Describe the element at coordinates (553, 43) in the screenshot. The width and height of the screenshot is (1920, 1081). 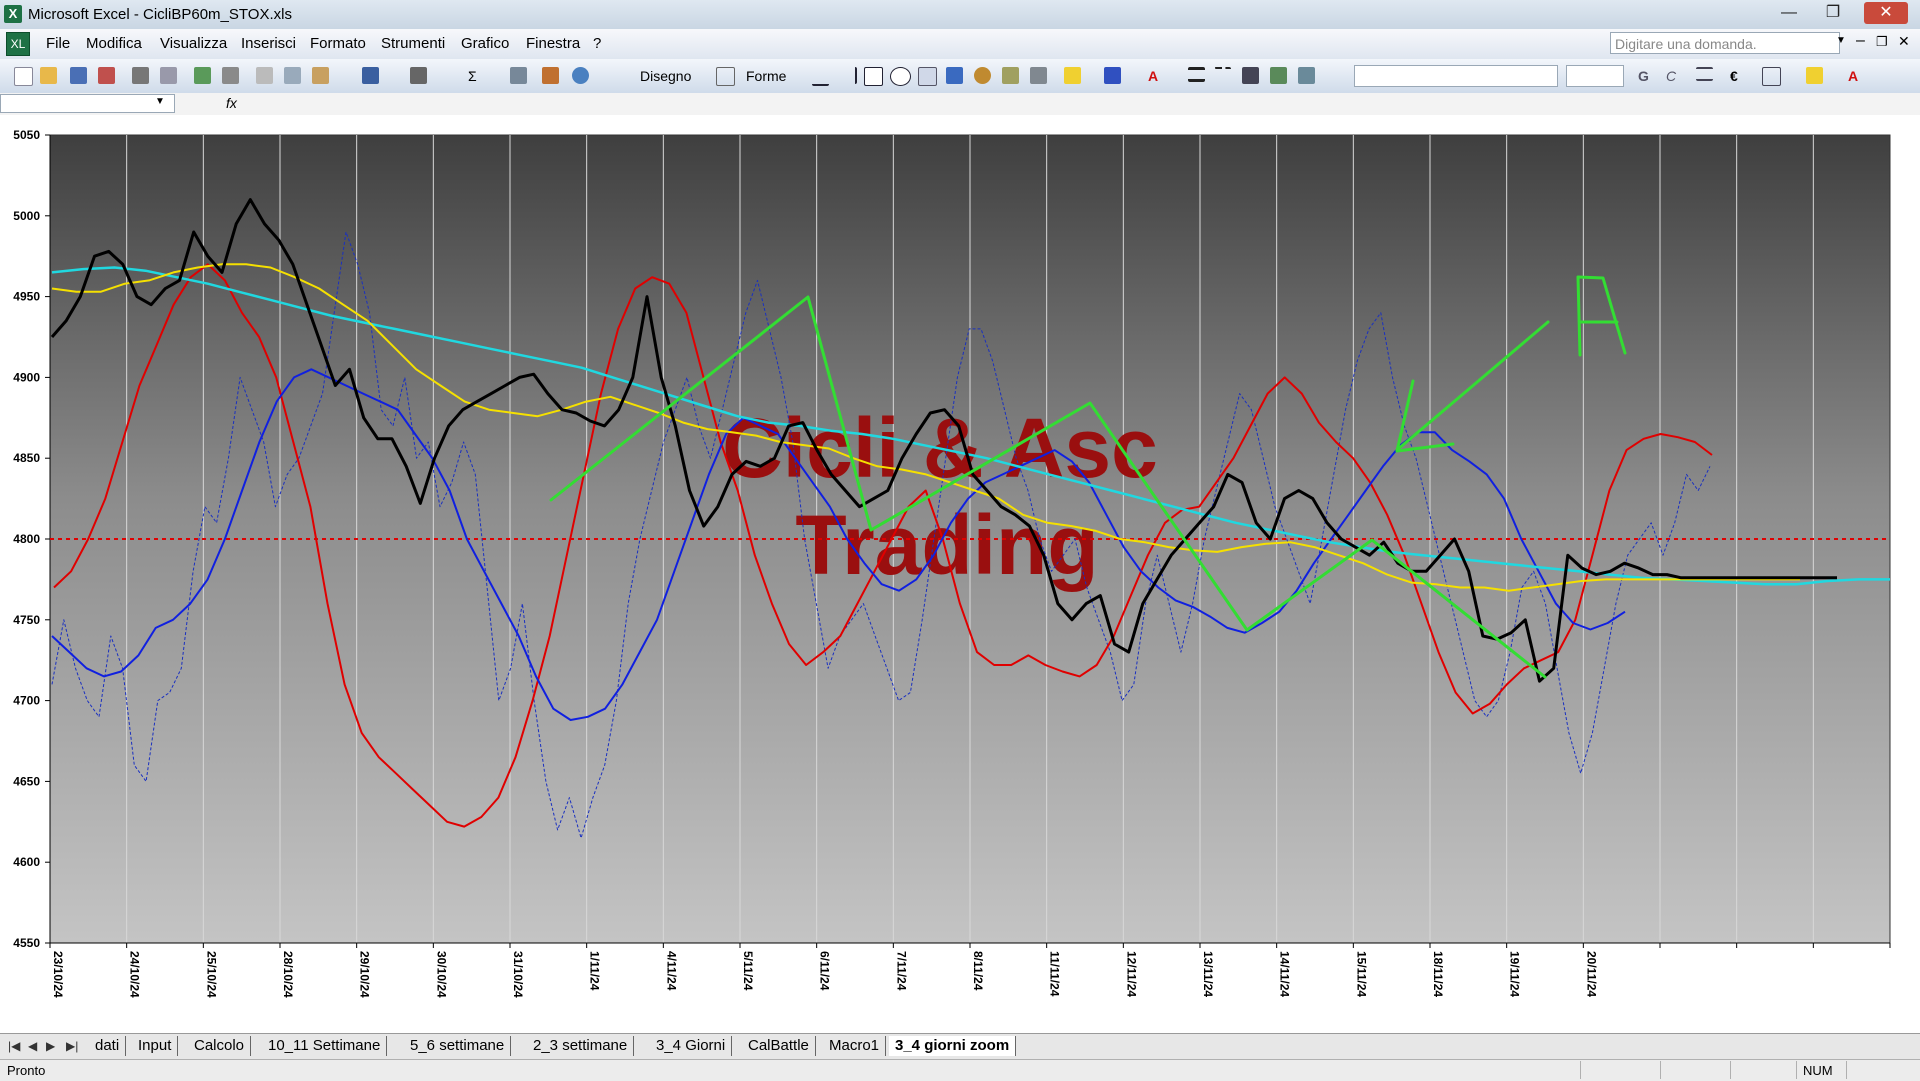
I see `menu-finestra: Finestra` at that location.